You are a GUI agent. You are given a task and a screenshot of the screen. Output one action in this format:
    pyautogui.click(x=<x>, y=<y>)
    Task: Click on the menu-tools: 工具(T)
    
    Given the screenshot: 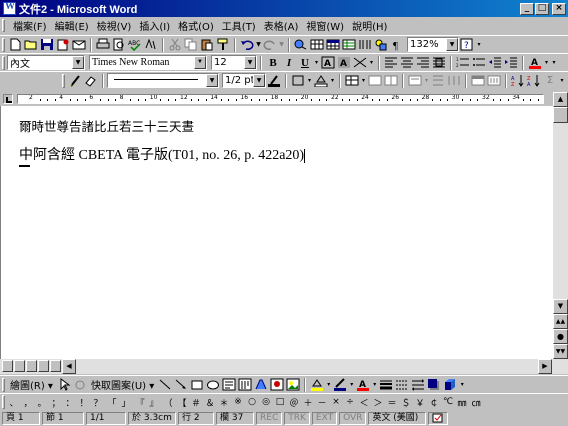 What is the action you would take?
    pyautogui.click(x=239, y=25)
    